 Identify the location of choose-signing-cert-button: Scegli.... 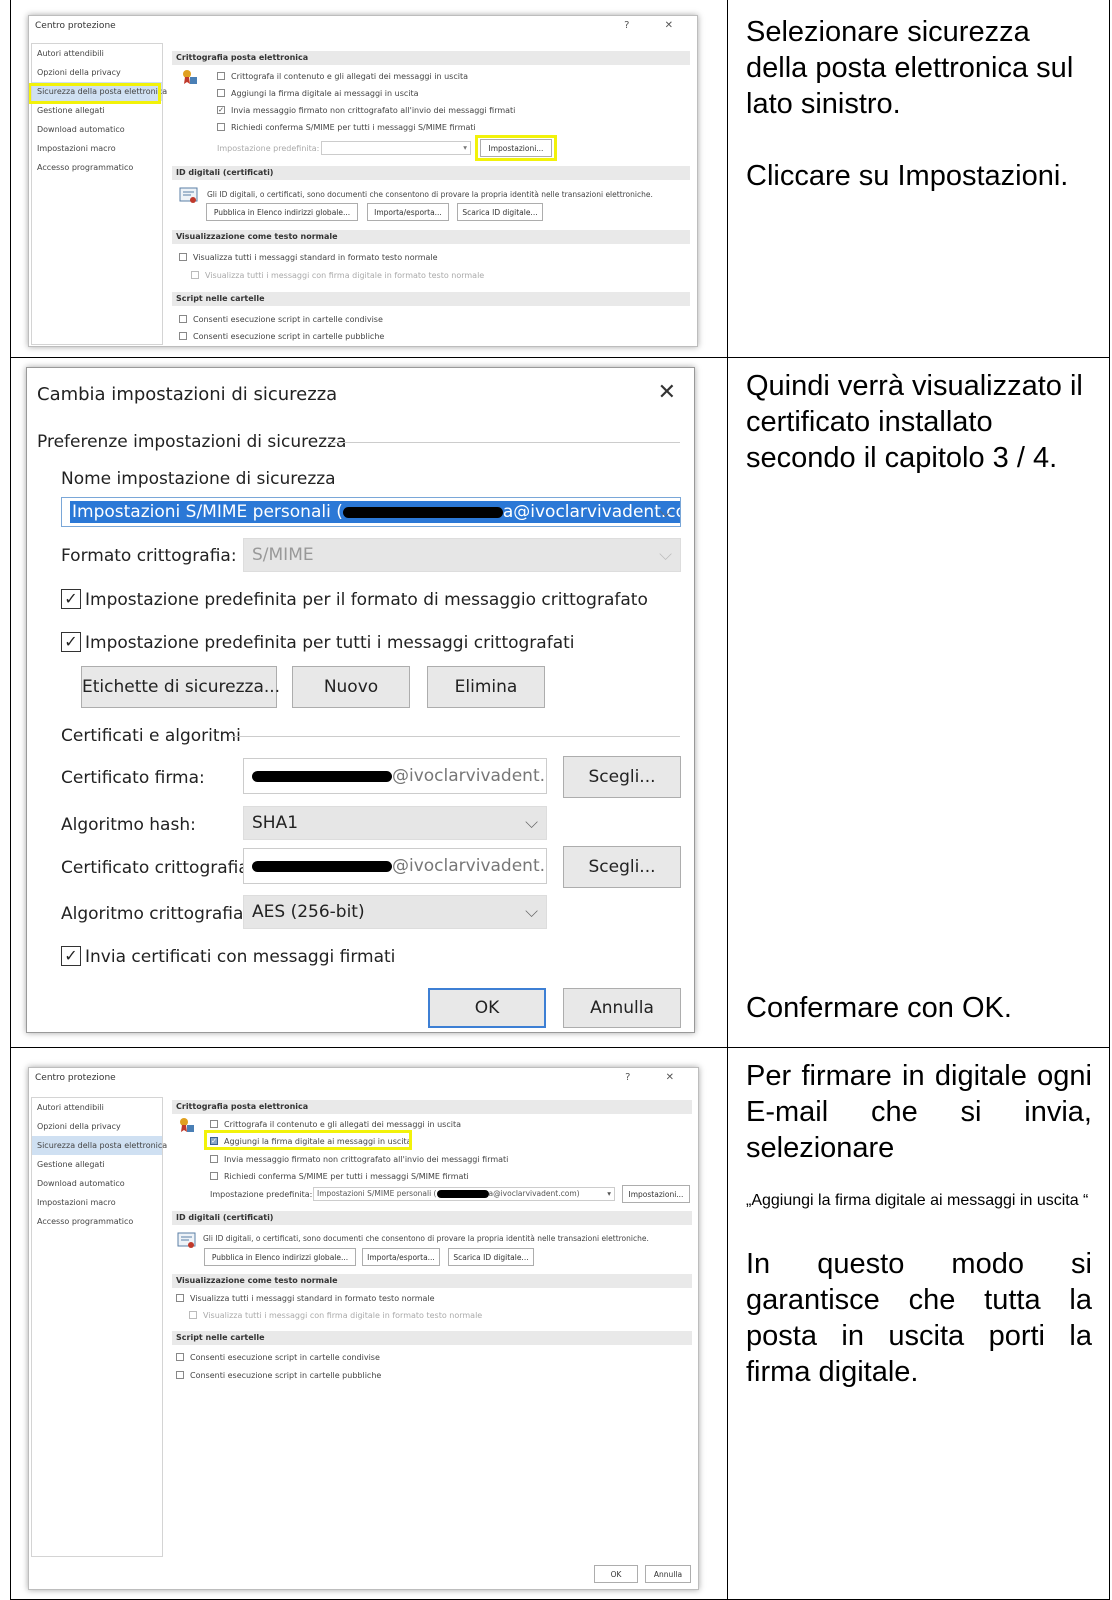
(622, 777).